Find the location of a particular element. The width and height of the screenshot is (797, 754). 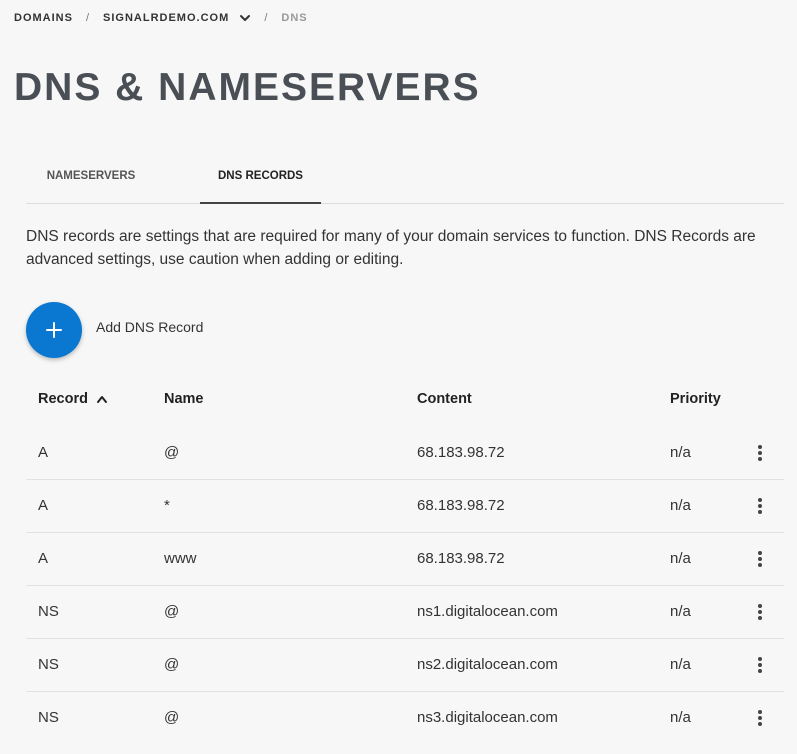

breadcrumb-domain-dropdown: SIGNALRDEMO.COM is located at coordinates (177, 18).